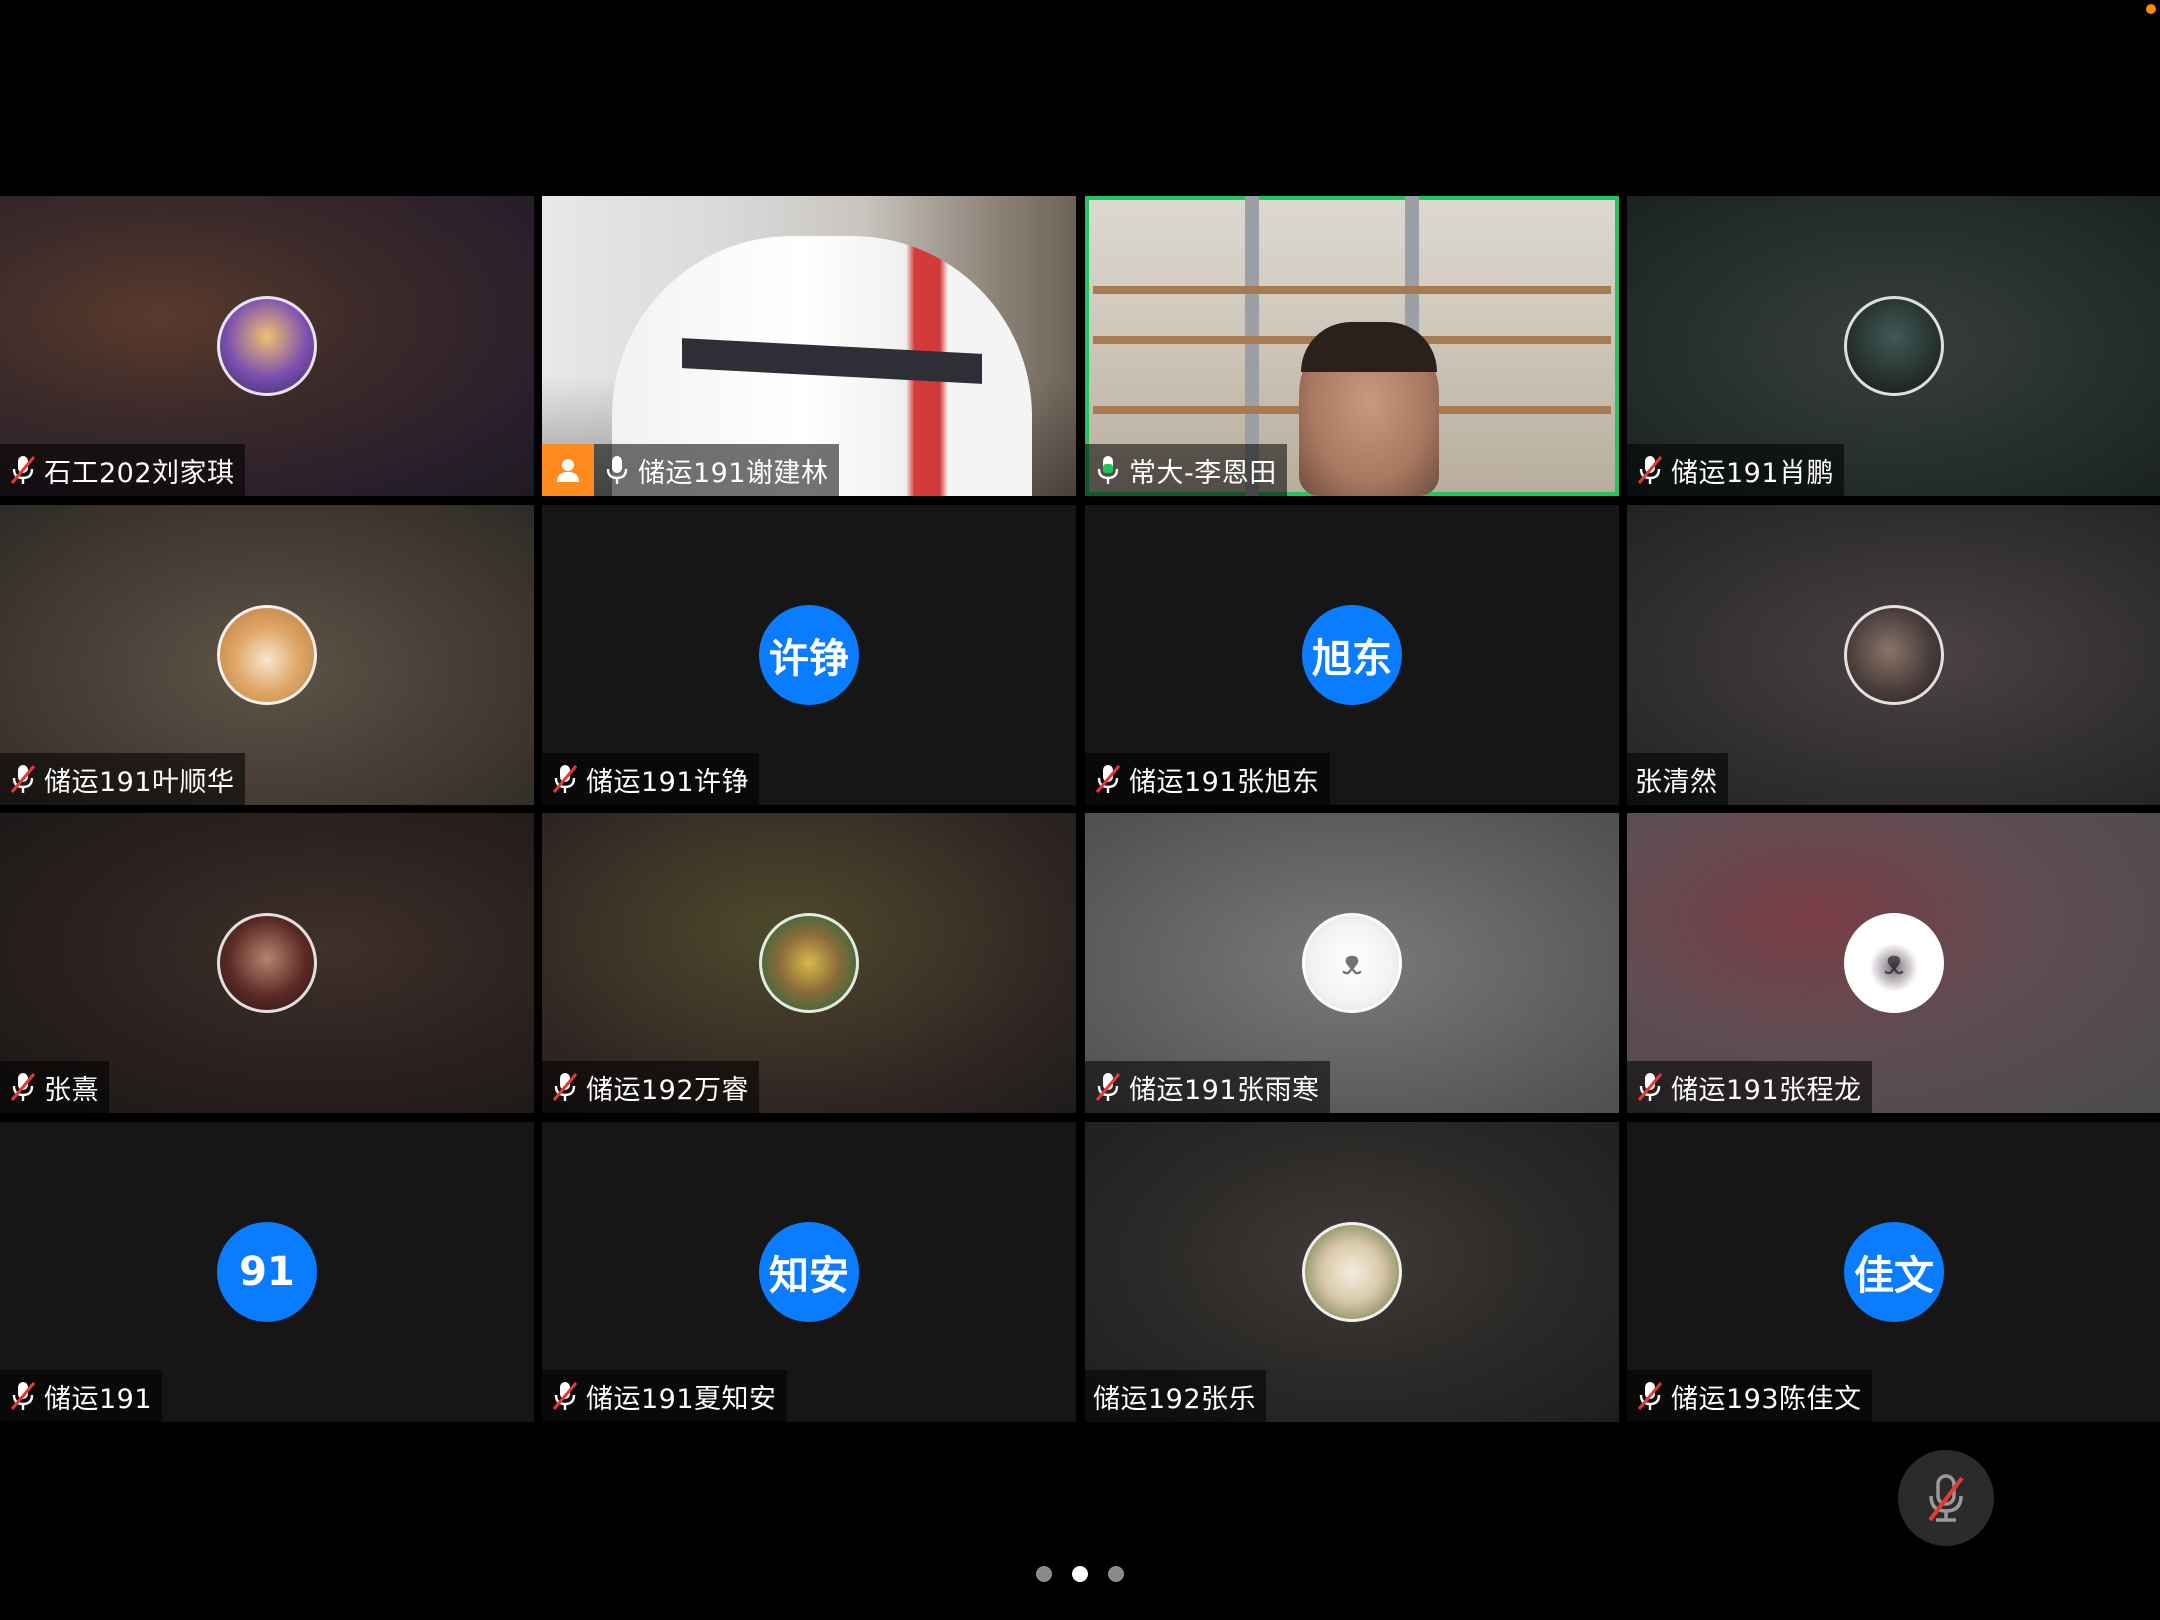 The image size is (2160, 1620). I want to click on participant-tile: 知安 储运191夏知安, so click(809, 1272).